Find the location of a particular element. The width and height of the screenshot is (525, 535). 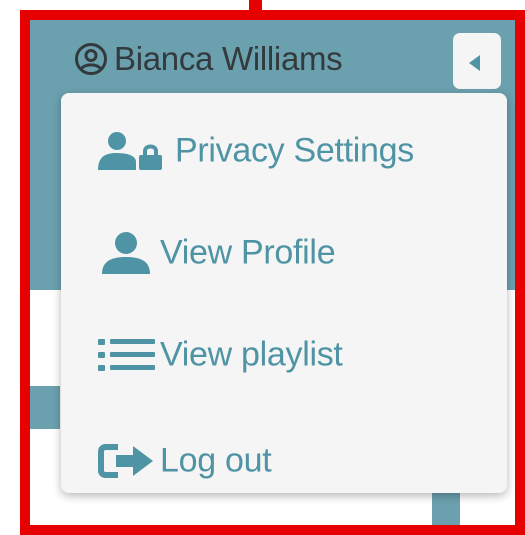

menu-toggle-button is located at coordinates (477, 61).